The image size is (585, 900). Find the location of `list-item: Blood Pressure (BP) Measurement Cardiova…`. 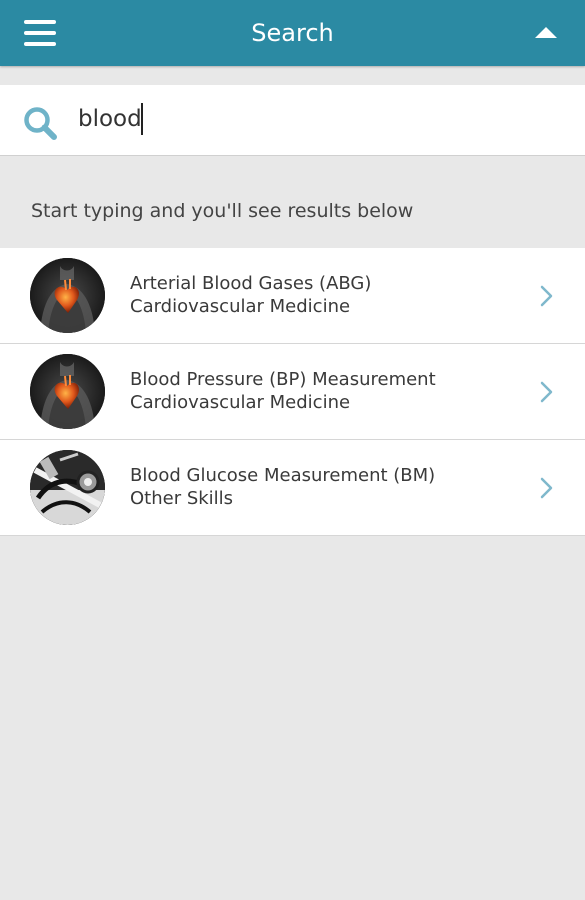

list-item: Blood Pressure (BP) Measurement Cardiova… is located at coordinates (292, 392).